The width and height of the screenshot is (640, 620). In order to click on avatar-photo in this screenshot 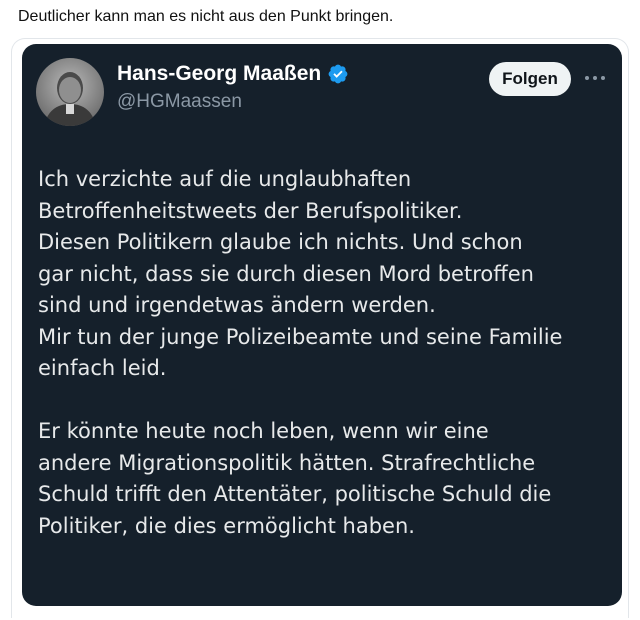, I will do `click(70, 92)`.